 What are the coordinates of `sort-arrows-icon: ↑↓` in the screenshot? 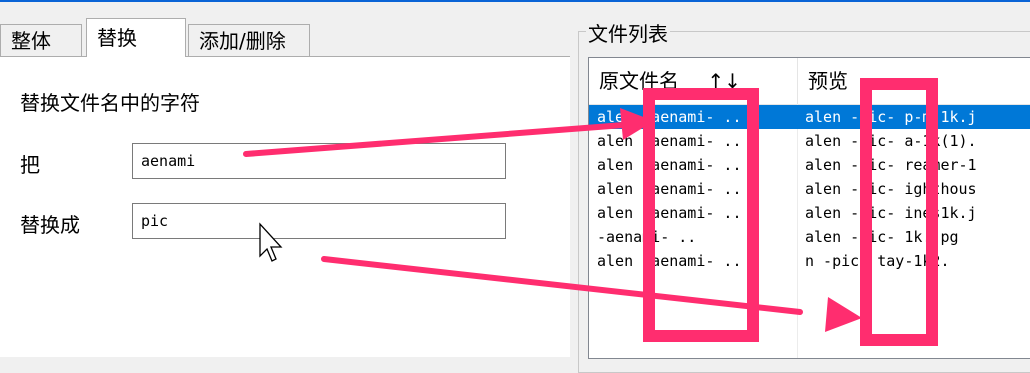 It's located at (724, 81).